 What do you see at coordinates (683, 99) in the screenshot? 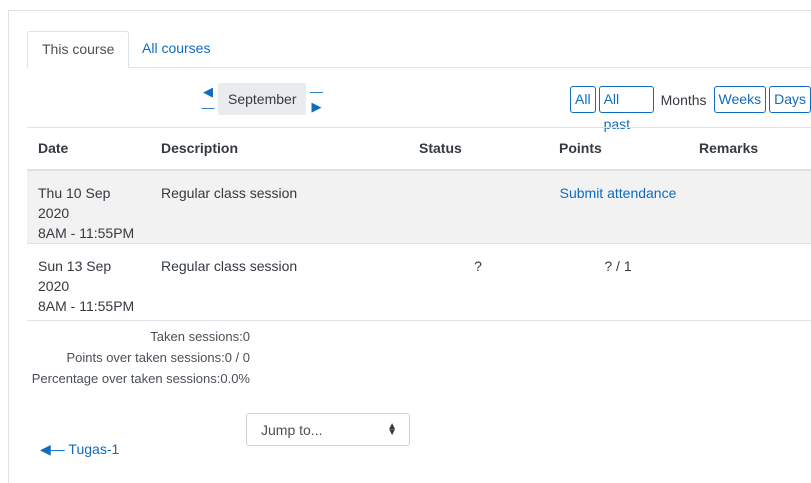
I see `filter-months-current: Months` at bounding box center [683, 99].